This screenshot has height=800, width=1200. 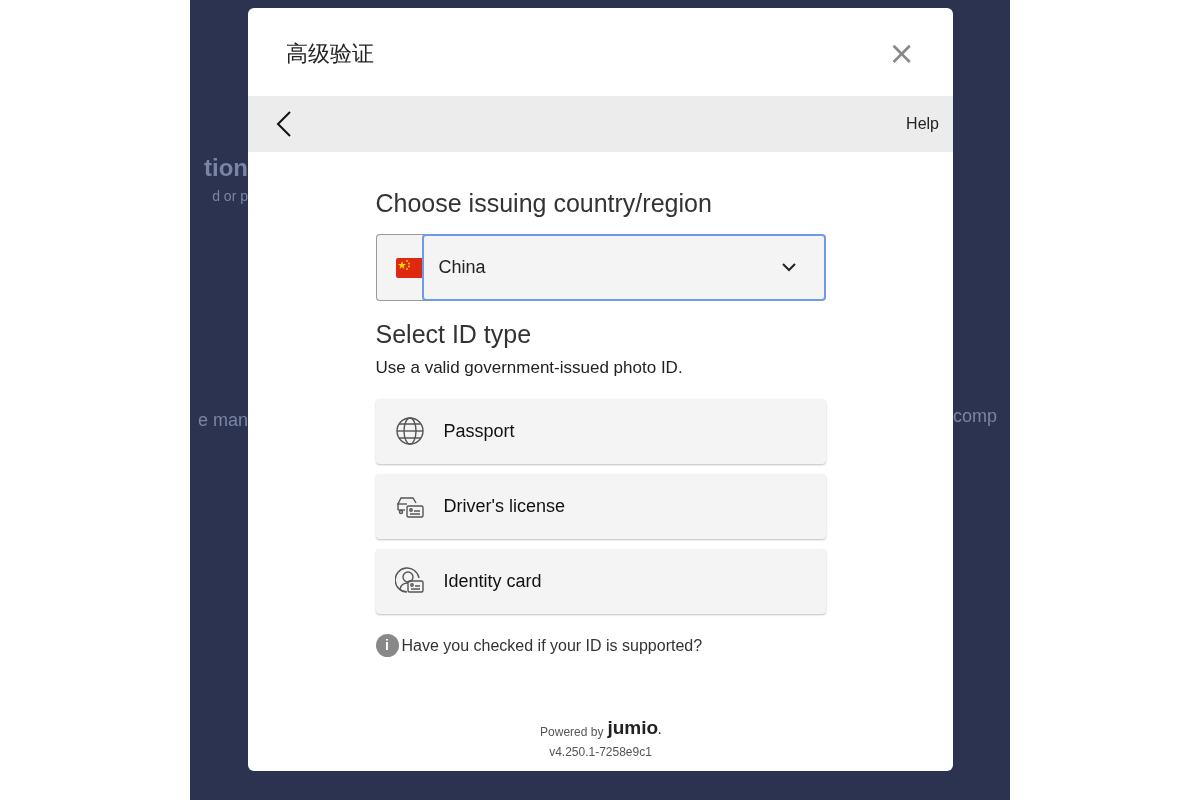 What do you see at coordinates (623, 267) in the screenshot?
I see `country-select: China` at bounding box center [623, 267].